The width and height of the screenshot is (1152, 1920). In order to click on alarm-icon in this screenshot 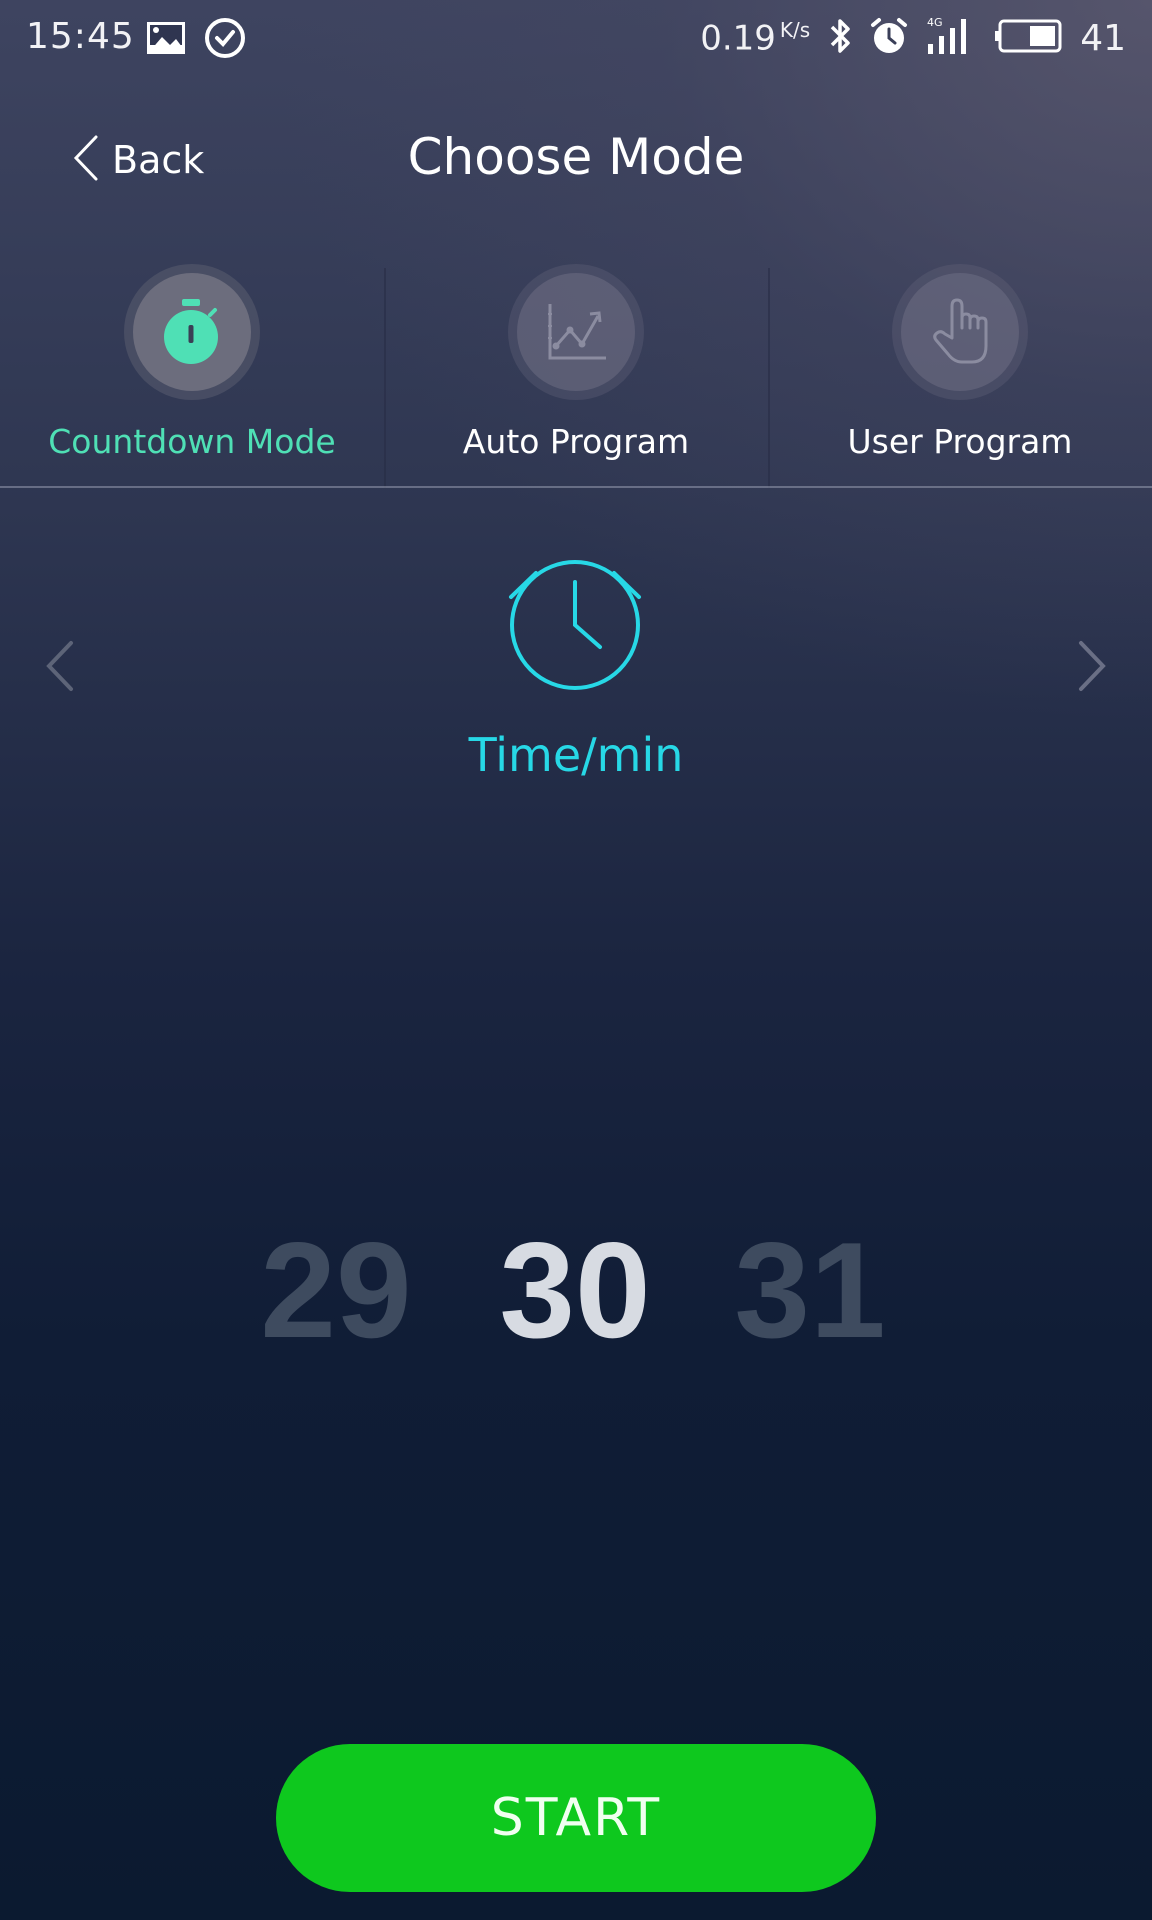, I will do `click(889, 38)`.